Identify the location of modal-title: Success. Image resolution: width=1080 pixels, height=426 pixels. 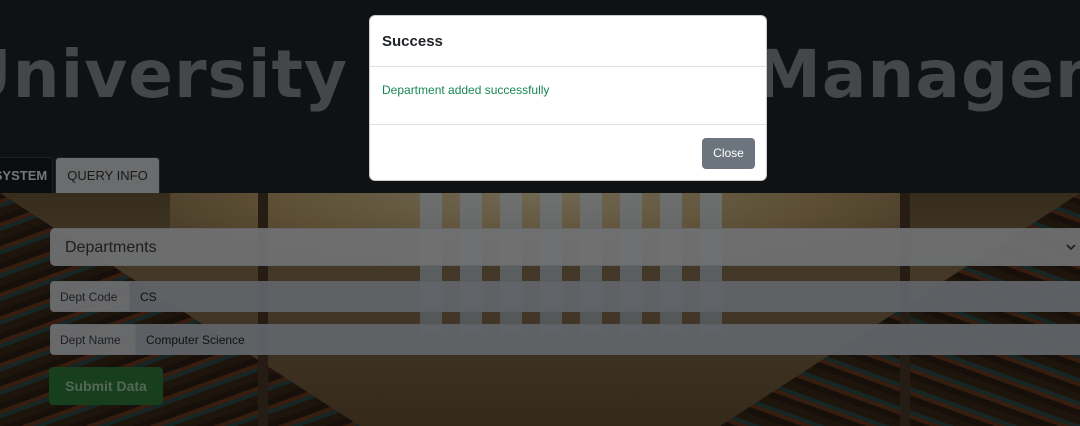
(412, 41).